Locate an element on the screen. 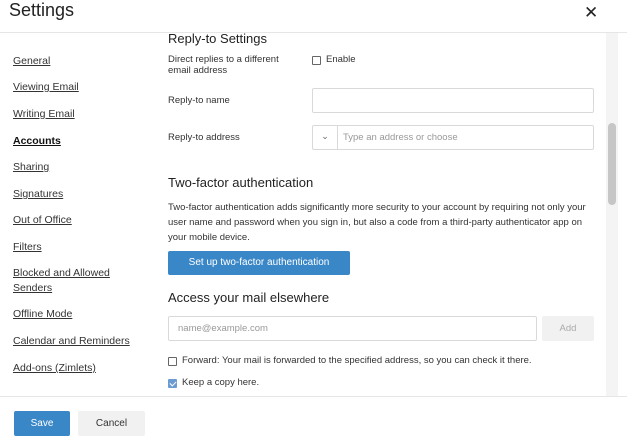 The height and width of the screenshot is (447, 627). keep-copy-checkbox is located at coordinates (172, 383).